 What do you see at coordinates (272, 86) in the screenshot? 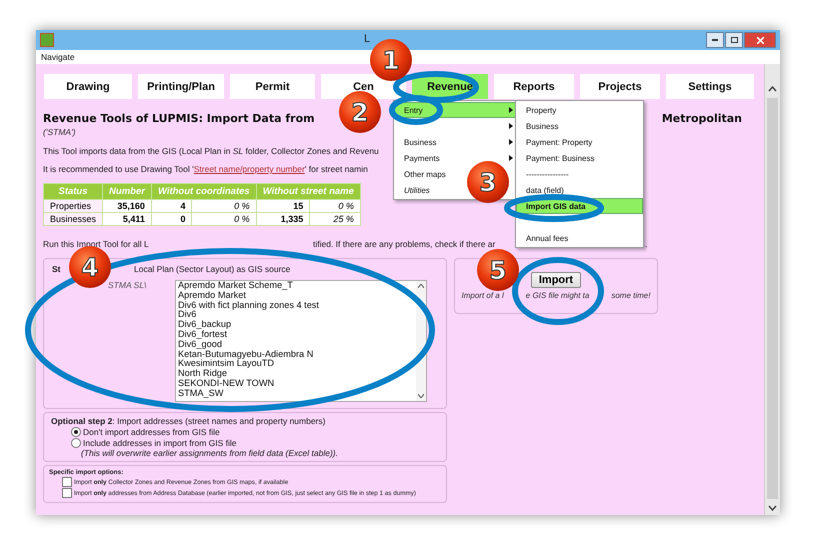
I see `tab: Permit` at bounding box center [272, 86].